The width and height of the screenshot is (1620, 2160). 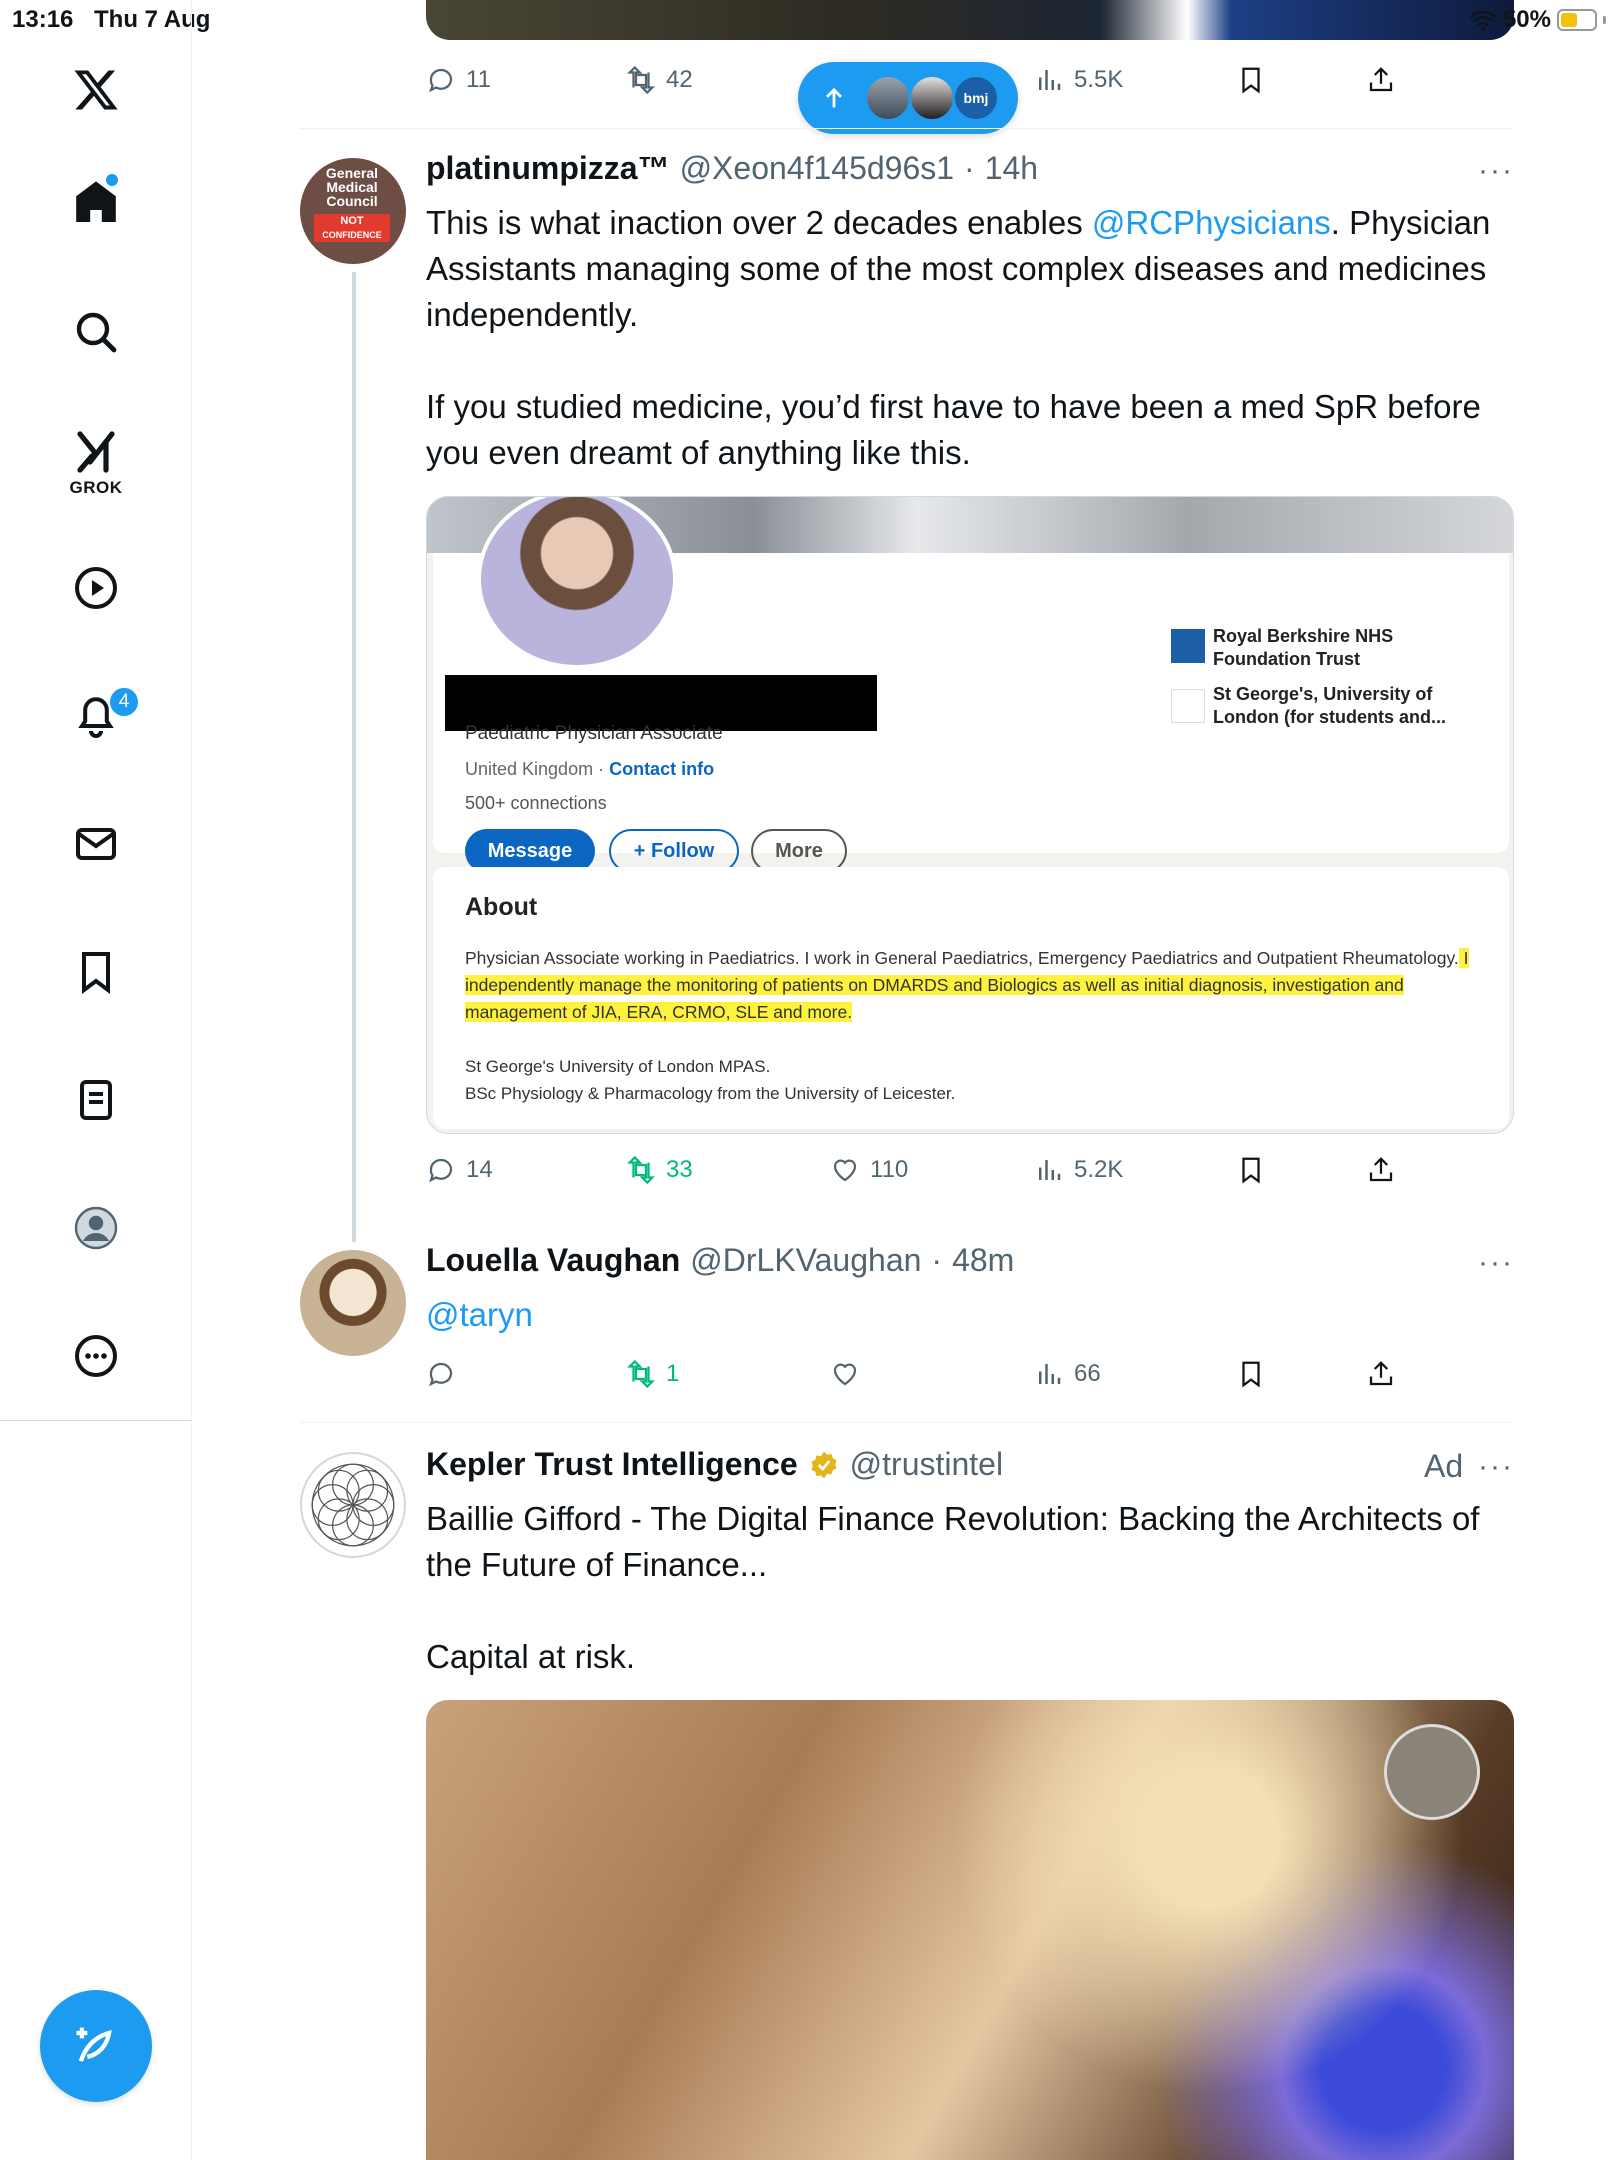 I want to click on compose-icon, so click(x=94, y=2044).